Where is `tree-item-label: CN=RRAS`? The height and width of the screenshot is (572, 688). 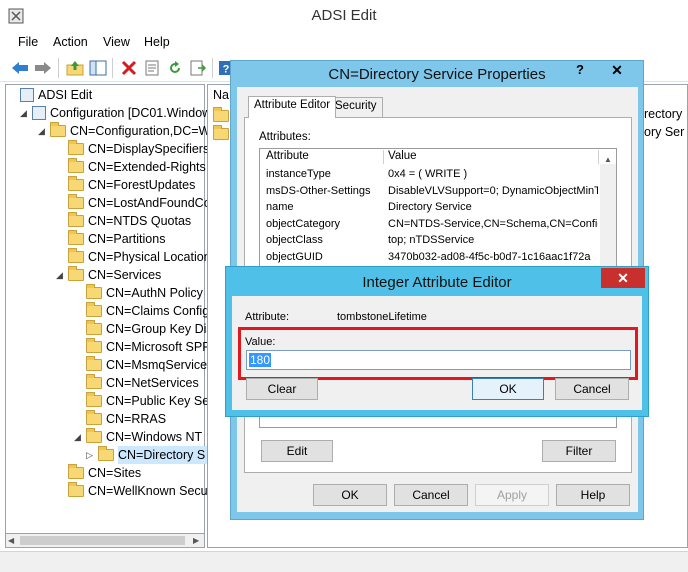 tree-item-label: CN=RRAS is located at coordinates (136, 419).